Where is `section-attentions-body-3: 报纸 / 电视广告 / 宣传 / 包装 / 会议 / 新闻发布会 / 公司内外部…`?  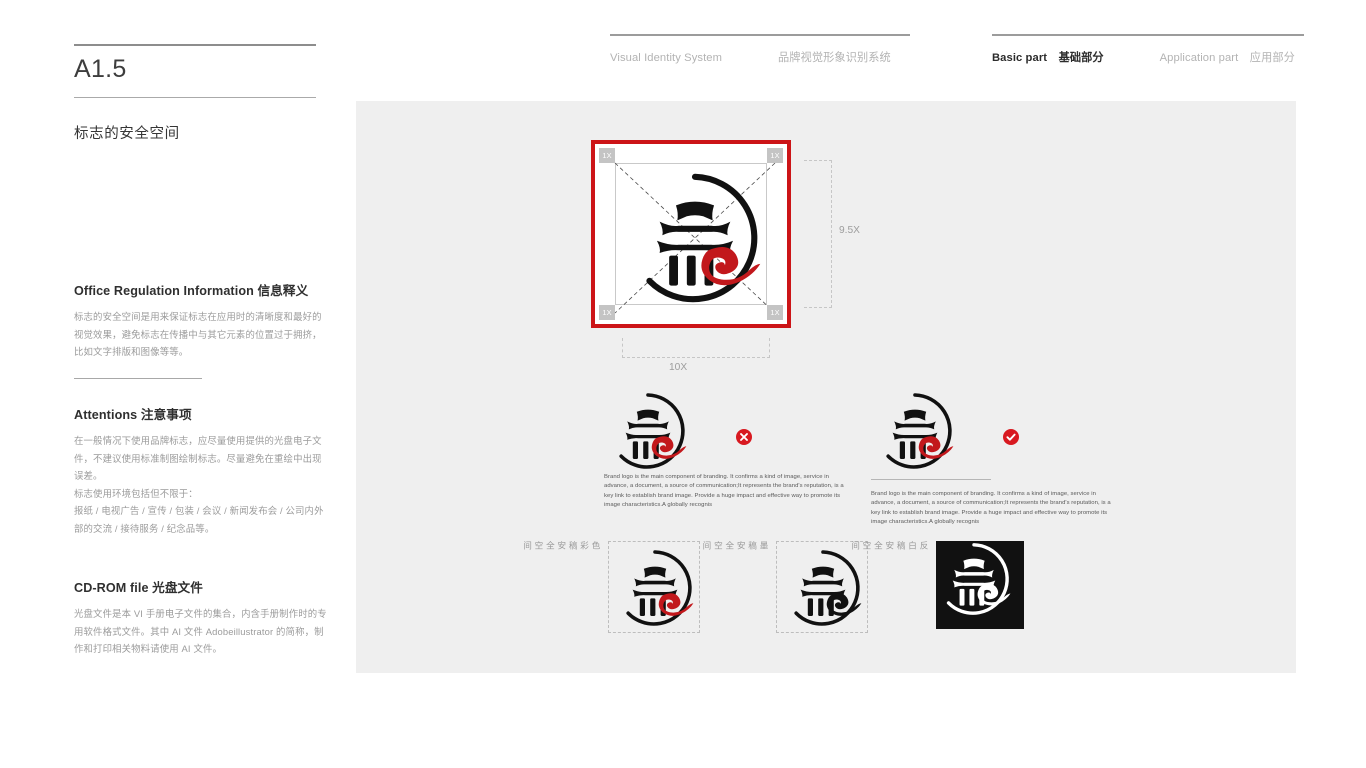 section-attentions-body-3: 报纸 / 电视广告 / 宣传 / 包装 / 会议 / 新闻发布会 / 公司内外部… is located at coordinates (199, 519).